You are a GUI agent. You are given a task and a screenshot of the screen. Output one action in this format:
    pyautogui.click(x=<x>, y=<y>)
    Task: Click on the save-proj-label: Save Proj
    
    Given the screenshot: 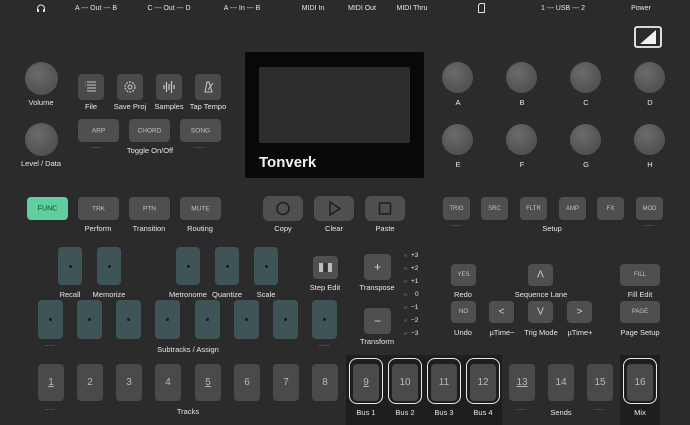 What is the action you would take?
    pyautogui.click(x=130, y=106)
    